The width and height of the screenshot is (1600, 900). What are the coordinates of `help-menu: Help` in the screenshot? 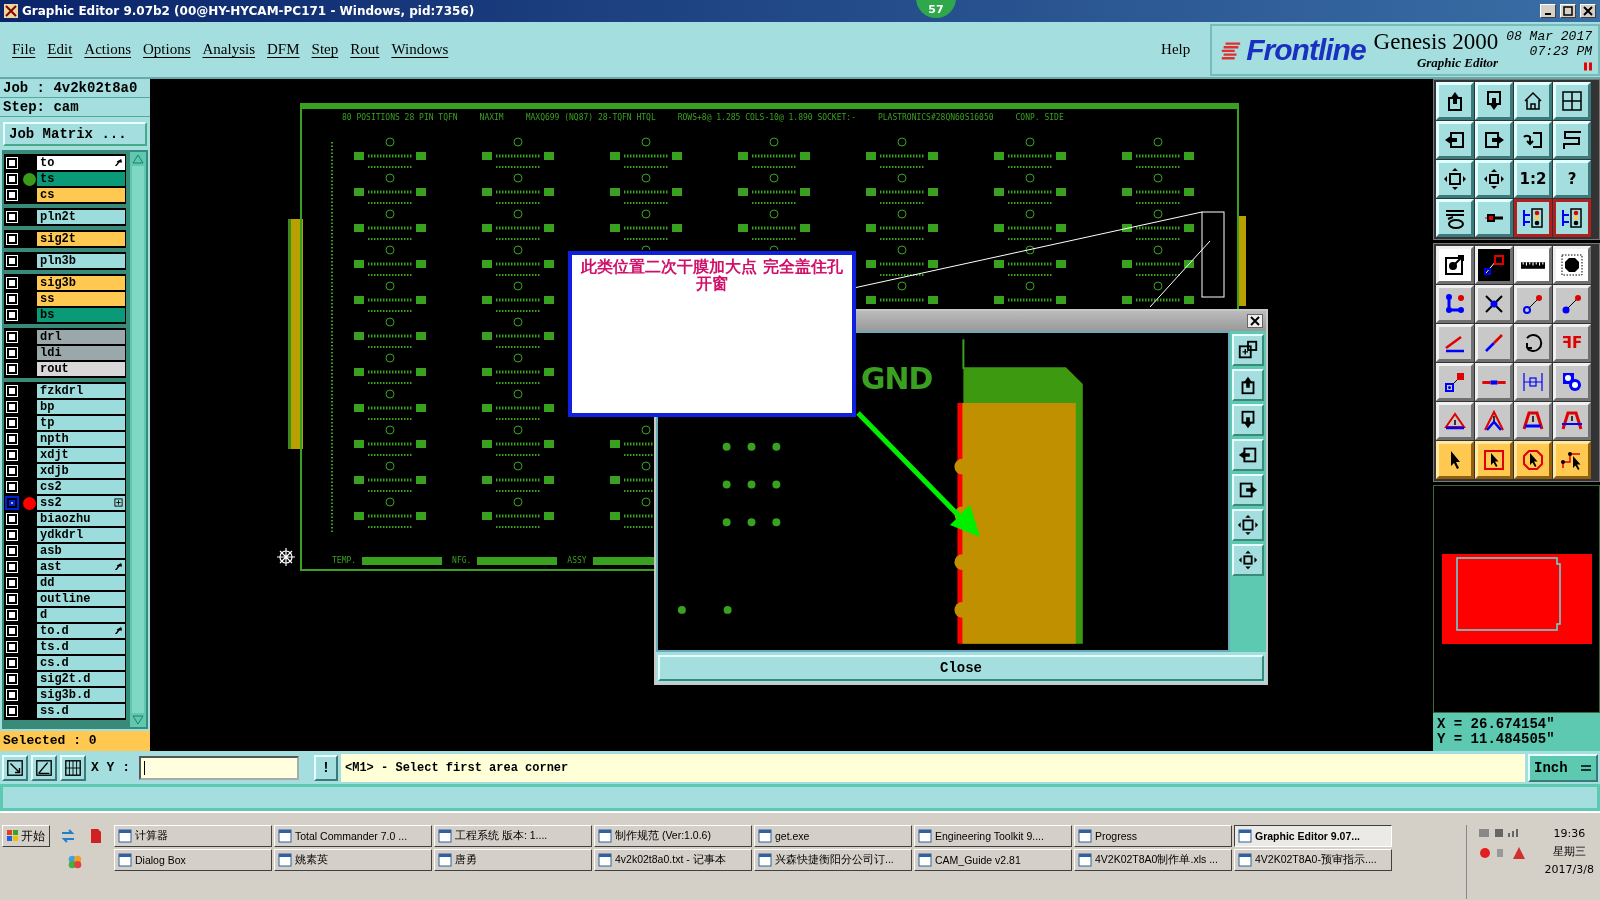 It's located at (1176, 49).